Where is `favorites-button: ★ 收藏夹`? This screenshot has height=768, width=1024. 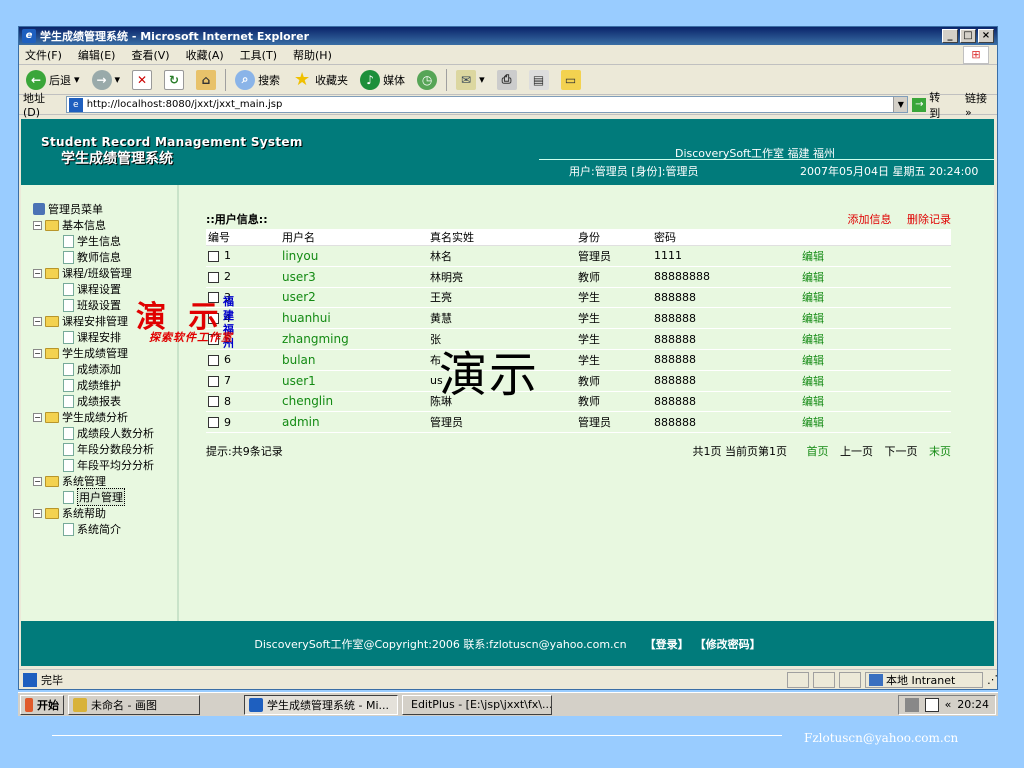 favorites-button: ★ 收藏夹 is located at coordinates (320, 80).